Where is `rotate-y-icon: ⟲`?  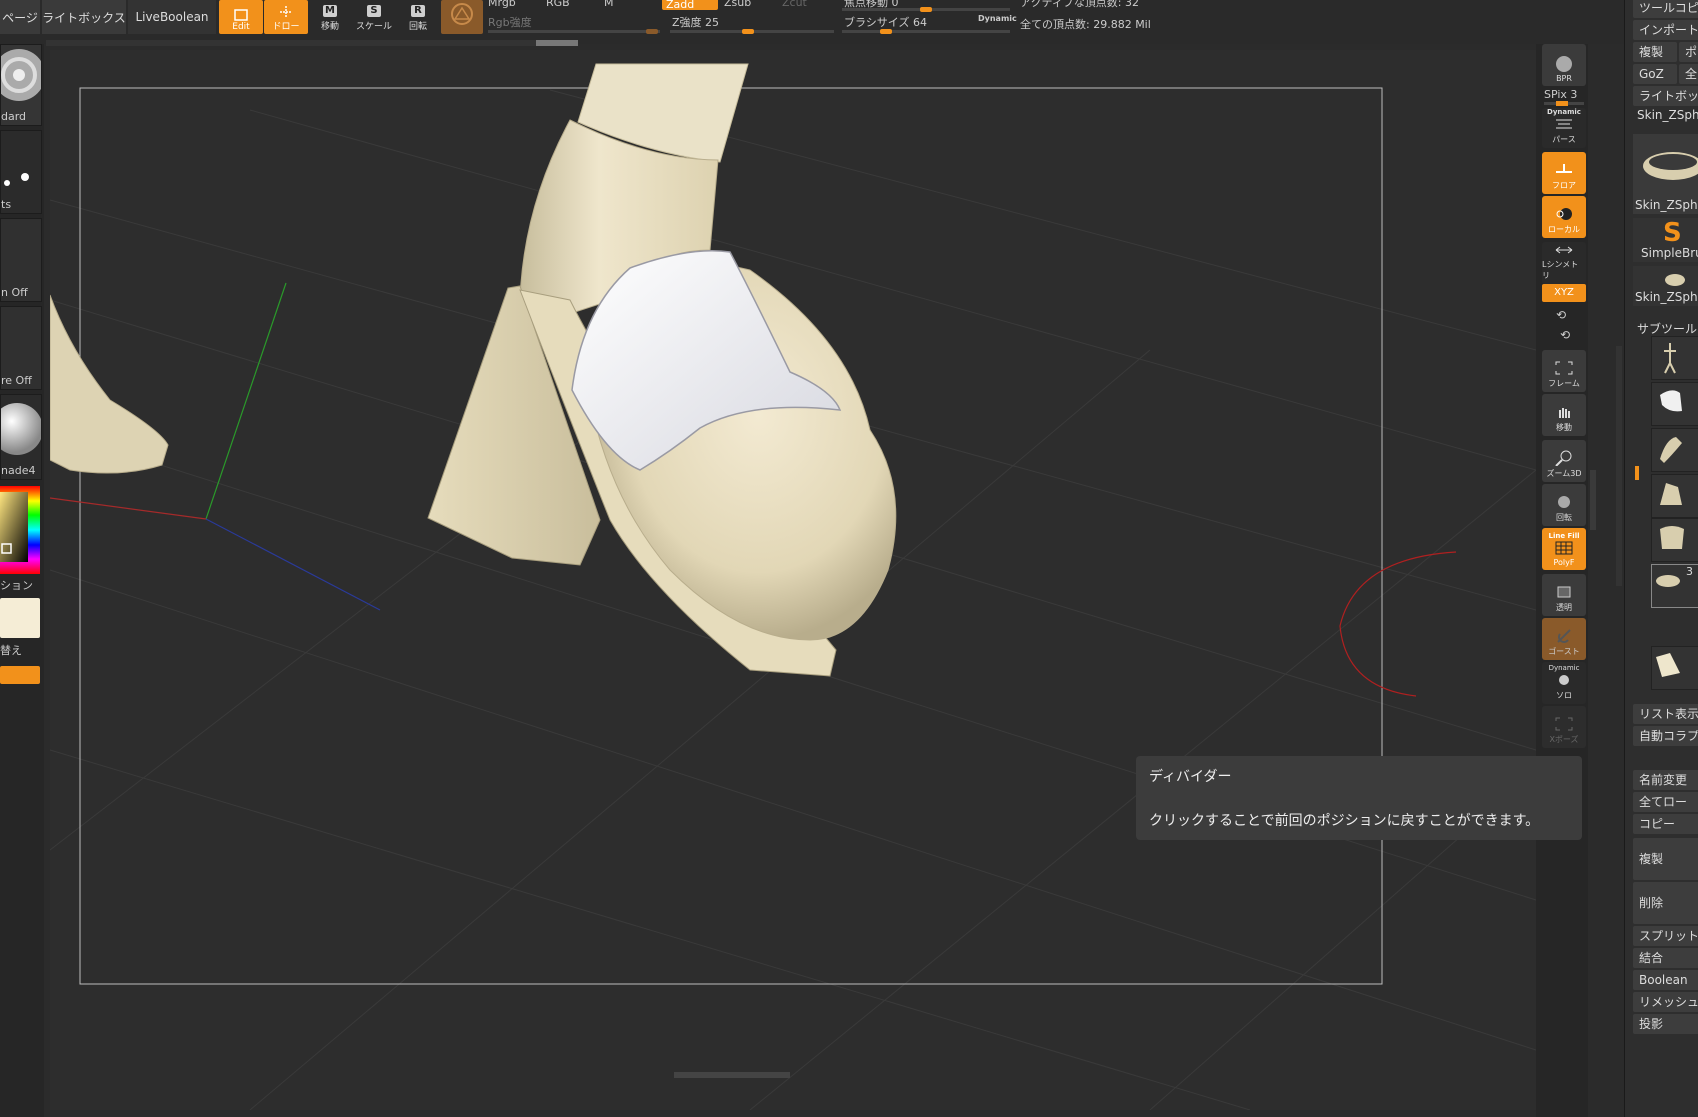 rotate-y-icon: ⟲ is located at coordinates (1561, 315).